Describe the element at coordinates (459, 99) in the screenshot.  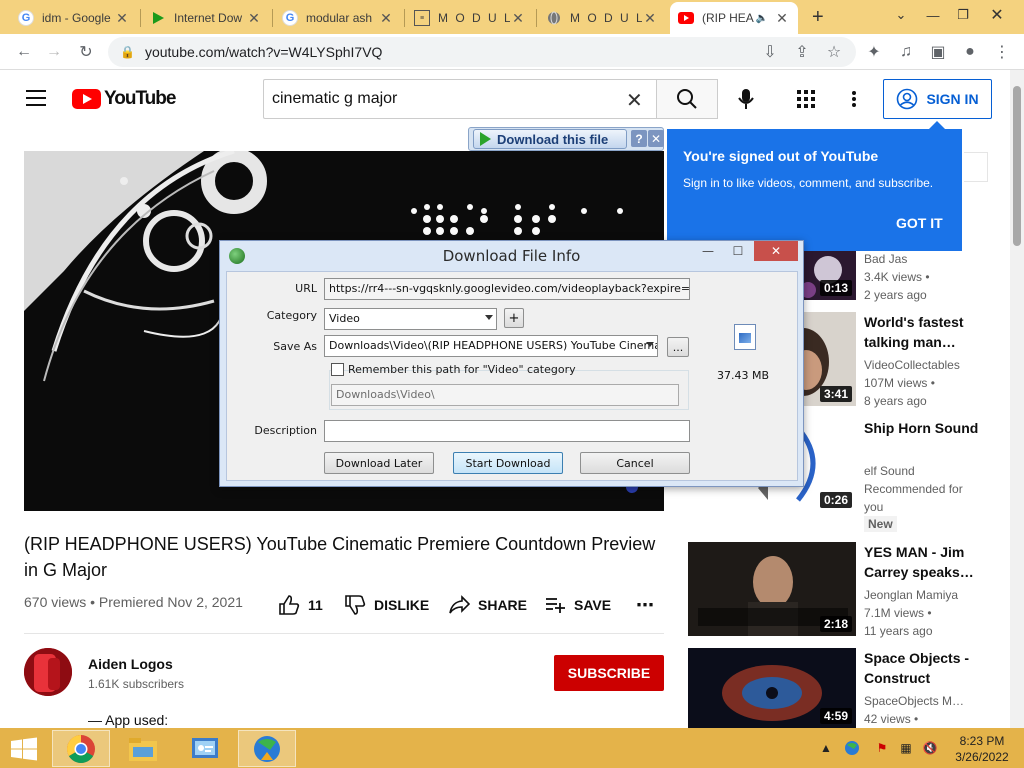
I see `search-input: cinematic g major` at that location.